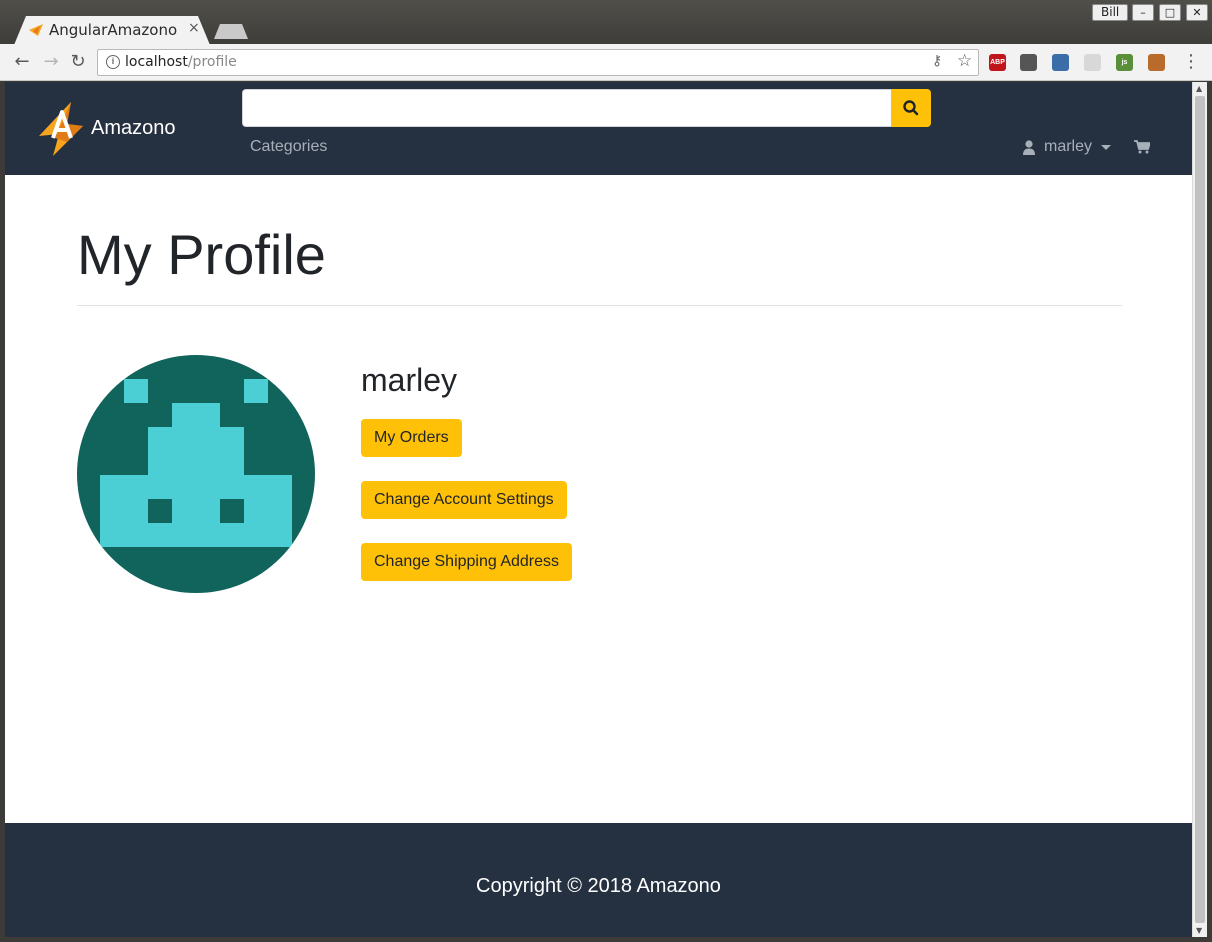  I want to click on bookmark-star-icon: ☆, so click(964, 61).